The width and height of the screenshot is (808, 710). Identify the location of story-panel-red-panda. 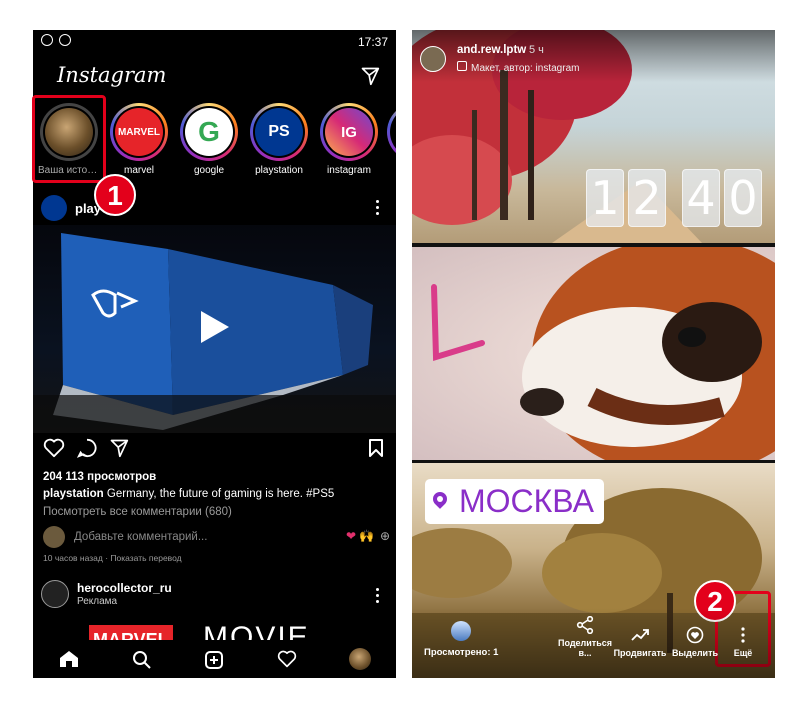
(593, 353).